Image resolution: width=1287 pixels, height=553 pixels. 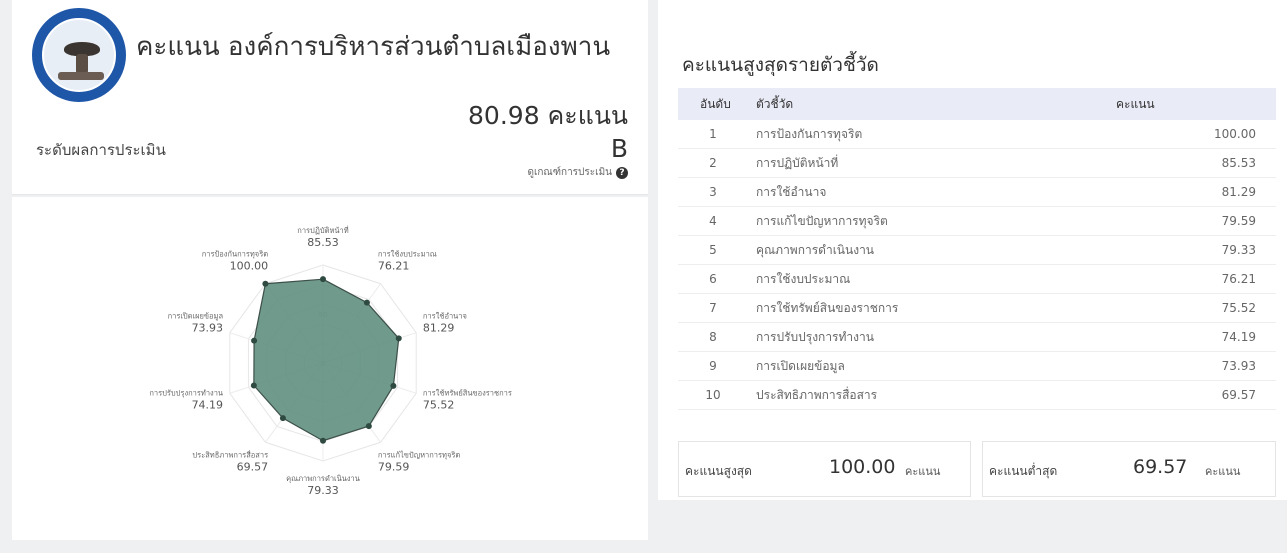 I want to click on indicator-cell: การป้องกันการทุจริต, so click(x=922, y=134).